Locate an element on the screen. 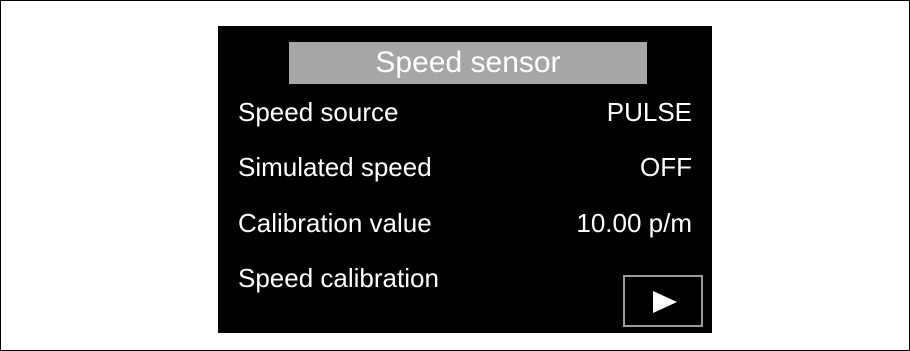 The height and width of the screenshot is (351, 910). play-icon is located at coordinates (665, 302).